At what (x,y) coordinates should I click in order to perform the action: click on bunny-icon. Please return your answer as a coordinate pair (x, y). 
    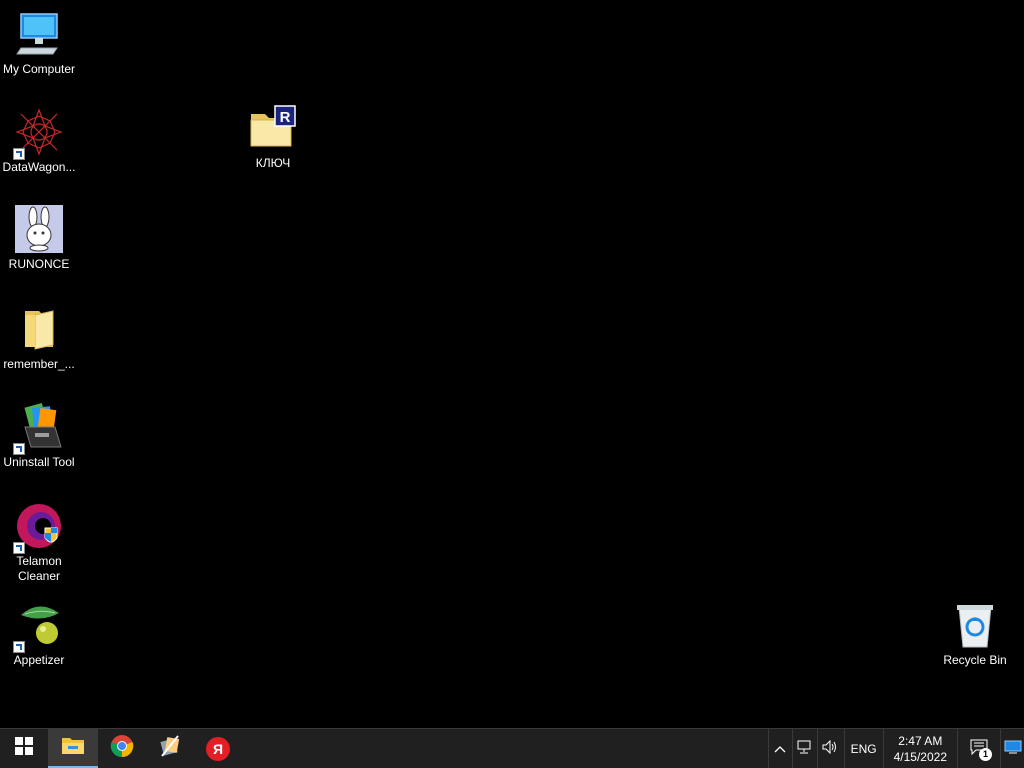
    Looking at the image, I should click on (39, 229).